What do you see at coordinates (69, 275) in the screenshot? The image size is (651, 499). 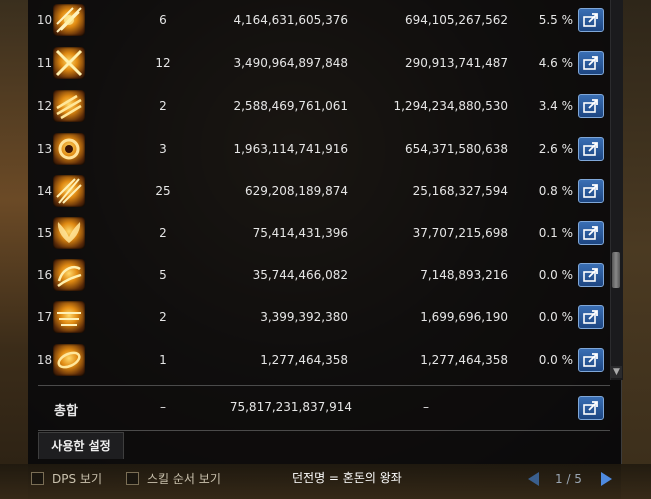 I see `spin-slash-icon` at bounding box center [69, 275].